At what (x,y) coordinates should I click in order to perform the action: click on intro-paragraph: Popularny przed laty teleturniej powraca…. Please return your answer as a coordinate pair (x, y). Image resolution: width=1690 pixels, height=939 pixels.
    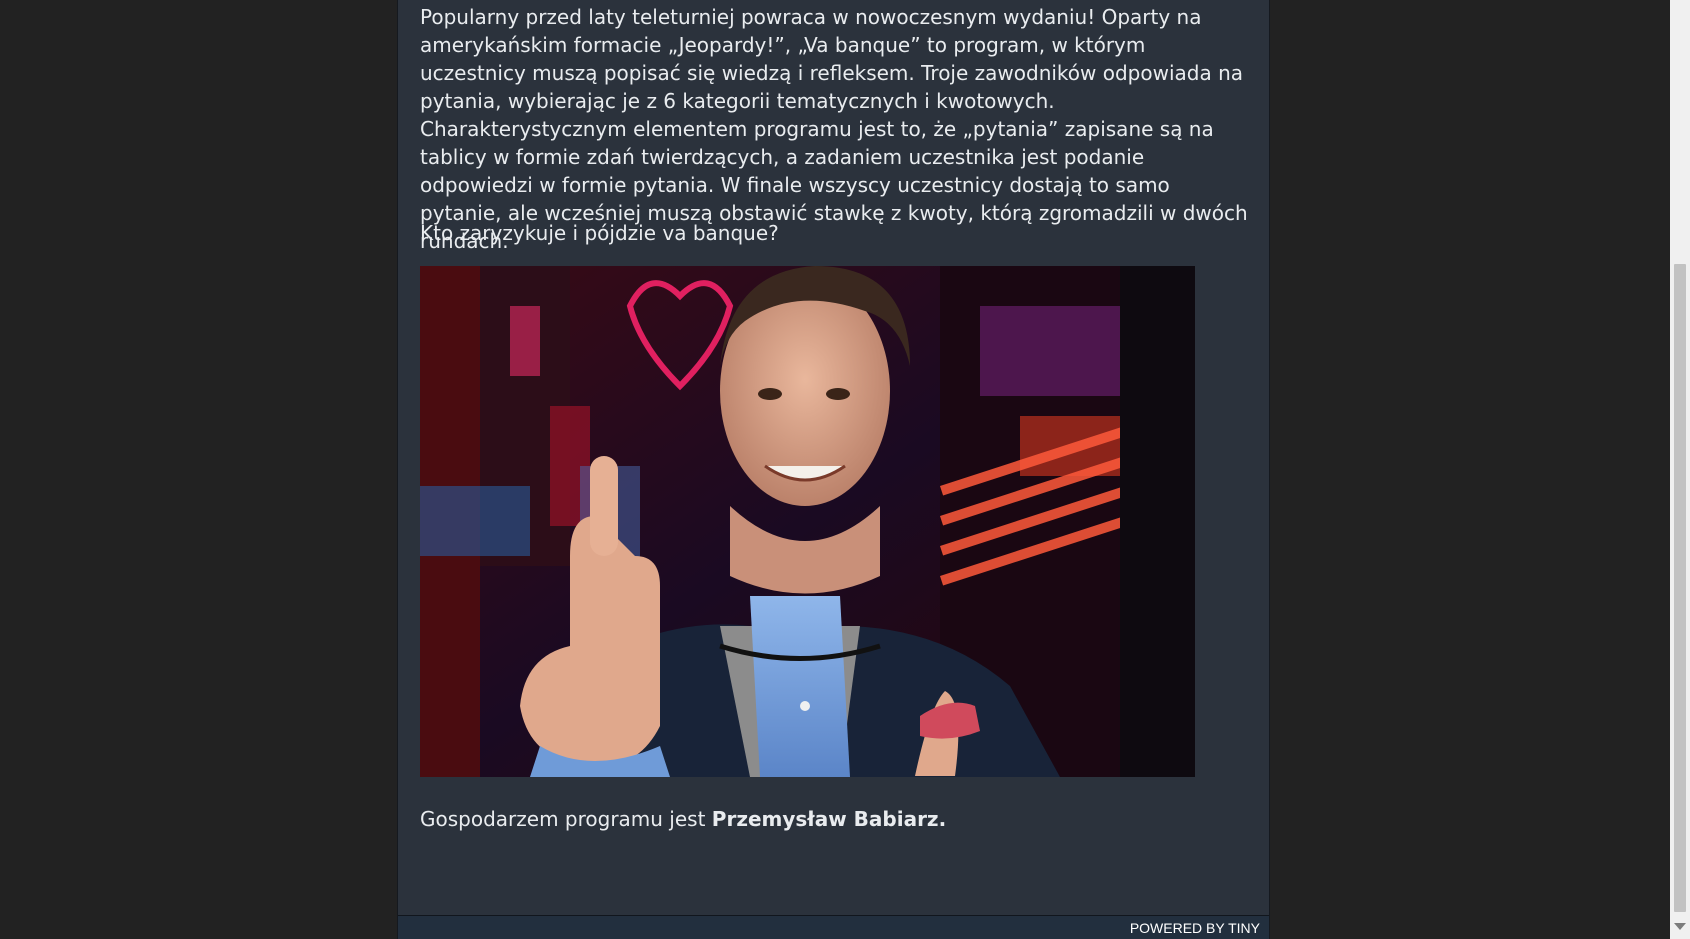
    Looking at the image, I should click on (835, 129).